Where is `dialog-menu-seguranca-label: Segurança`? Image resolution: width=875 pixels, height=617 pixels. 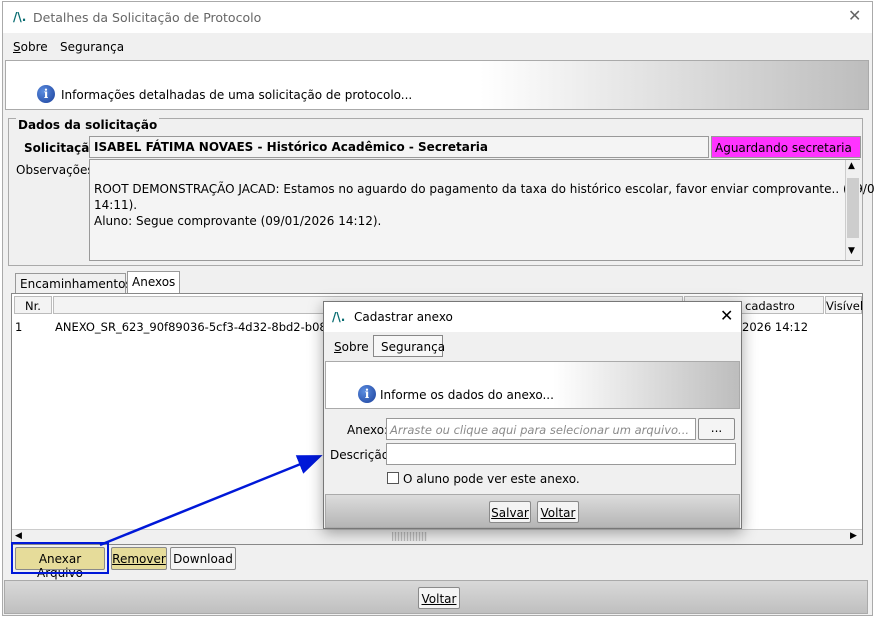 dialog-menu-seguranca-label: Segurança is located at coordinates (413, 347).